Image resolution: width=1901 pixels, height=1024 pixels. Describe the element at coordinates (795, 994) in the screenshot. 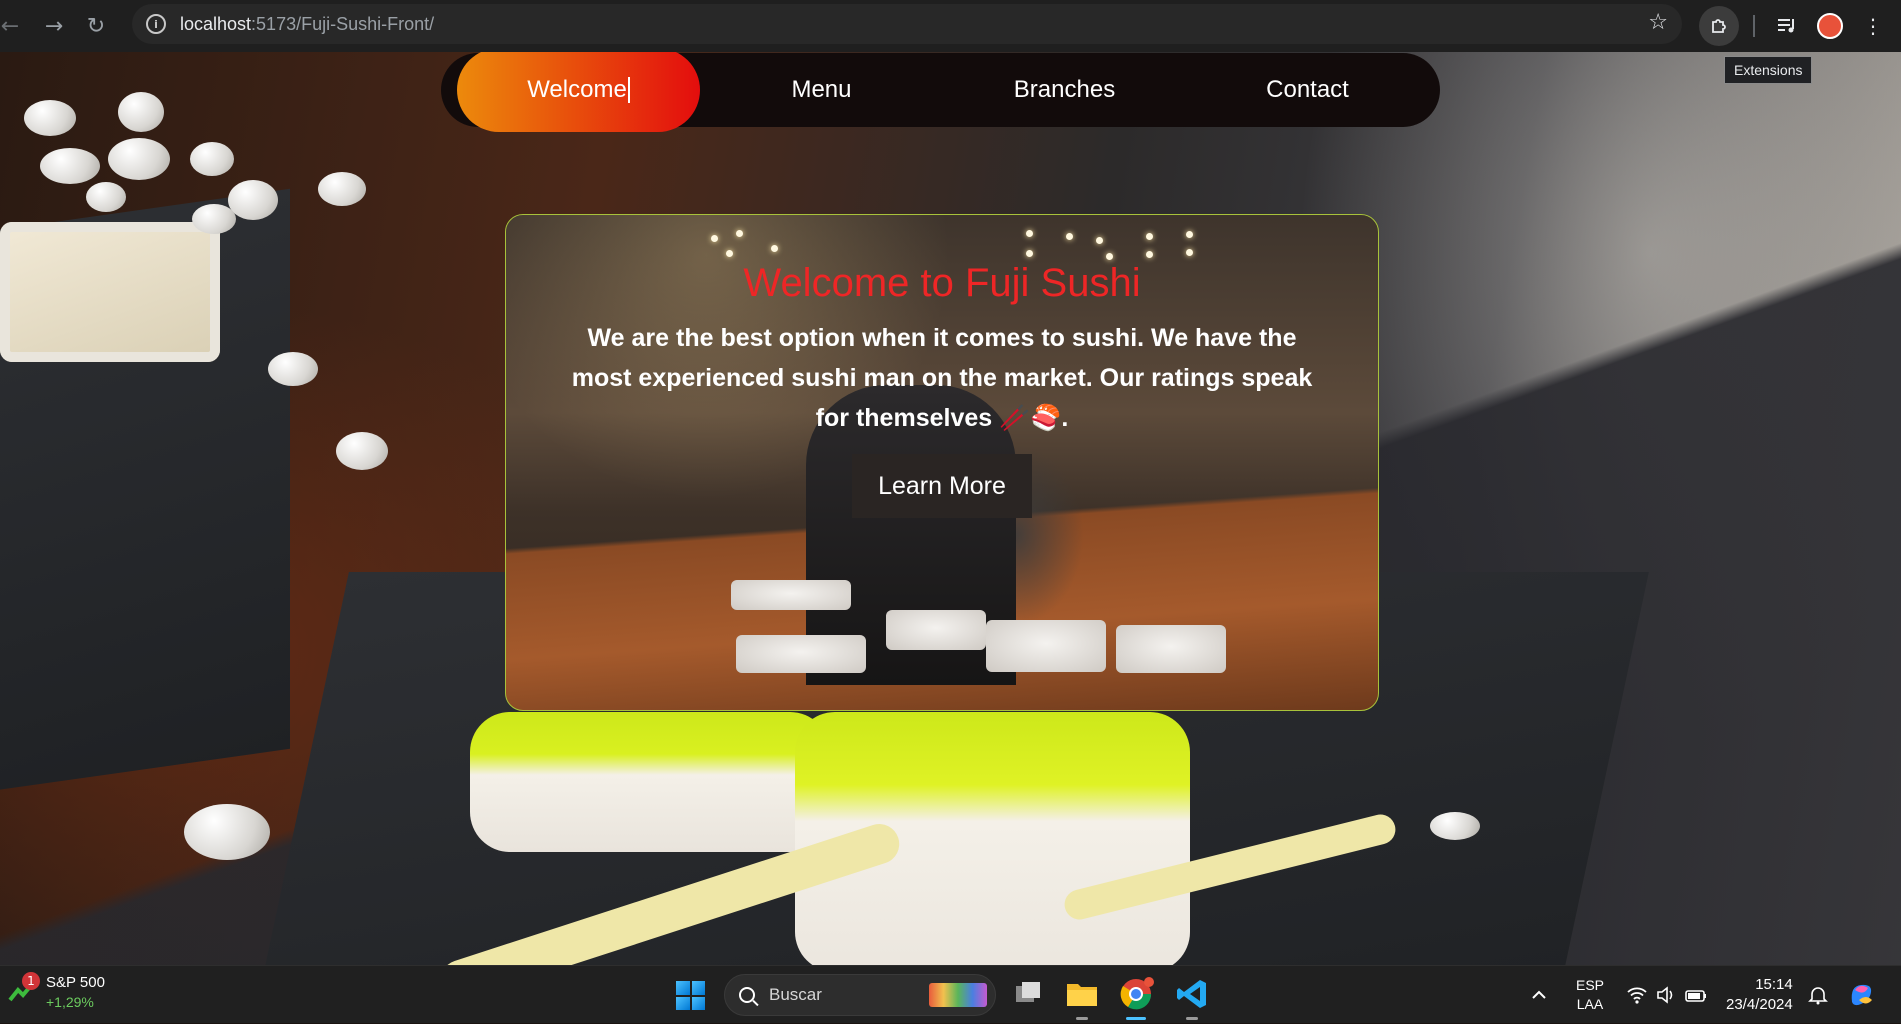

I see `search-placeholder: Buscar` at that location.